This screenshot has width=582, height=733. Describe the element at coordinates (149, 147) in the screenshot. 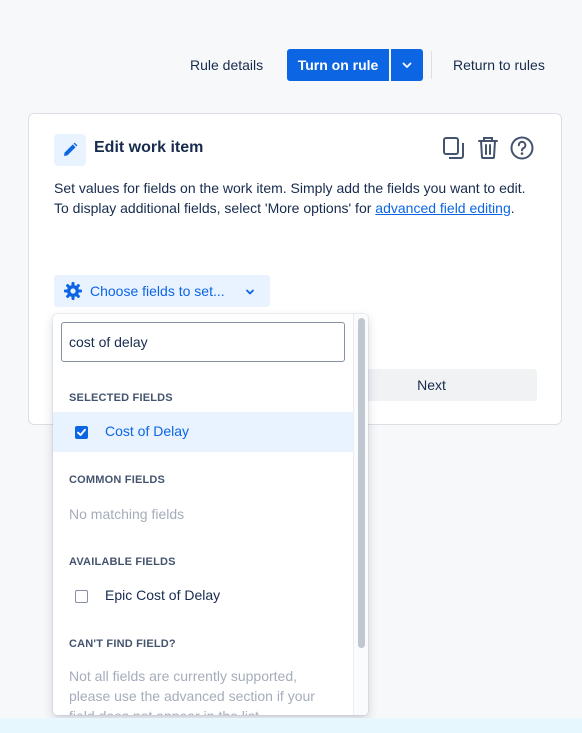

I see `card-title: Edit work item` at that location.